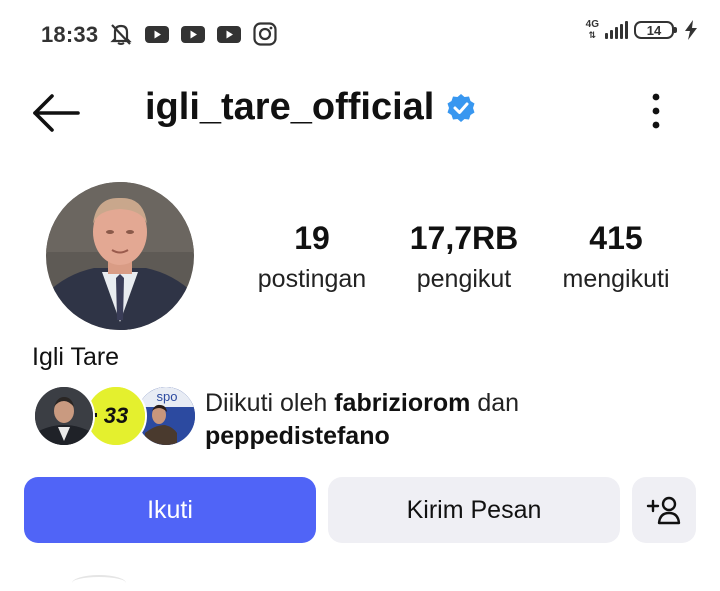 The width and height of the screenshot is (720, 591). What do you see at coordinates (70, 34) in the screenshot?
I see `status-time: 18:33` at bounding box center [70, 34].